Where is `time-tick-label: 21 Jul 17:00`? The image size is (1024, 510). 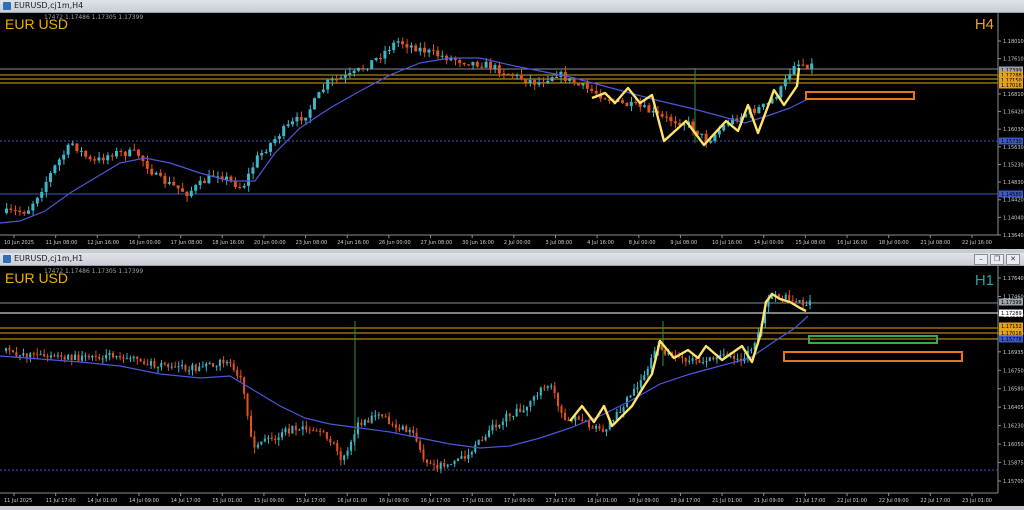 time-tick-label: 21 Jul 17:00 is located at coordinates (810, 501).